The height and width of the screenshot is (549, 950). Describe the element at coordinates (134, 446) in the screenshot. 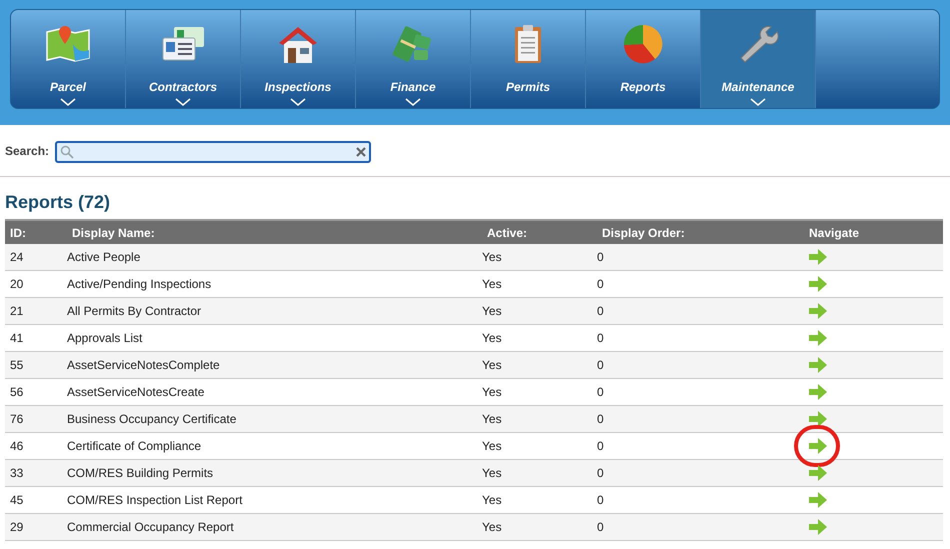

I see `table-cell: Certificate of Compliance` at that location.